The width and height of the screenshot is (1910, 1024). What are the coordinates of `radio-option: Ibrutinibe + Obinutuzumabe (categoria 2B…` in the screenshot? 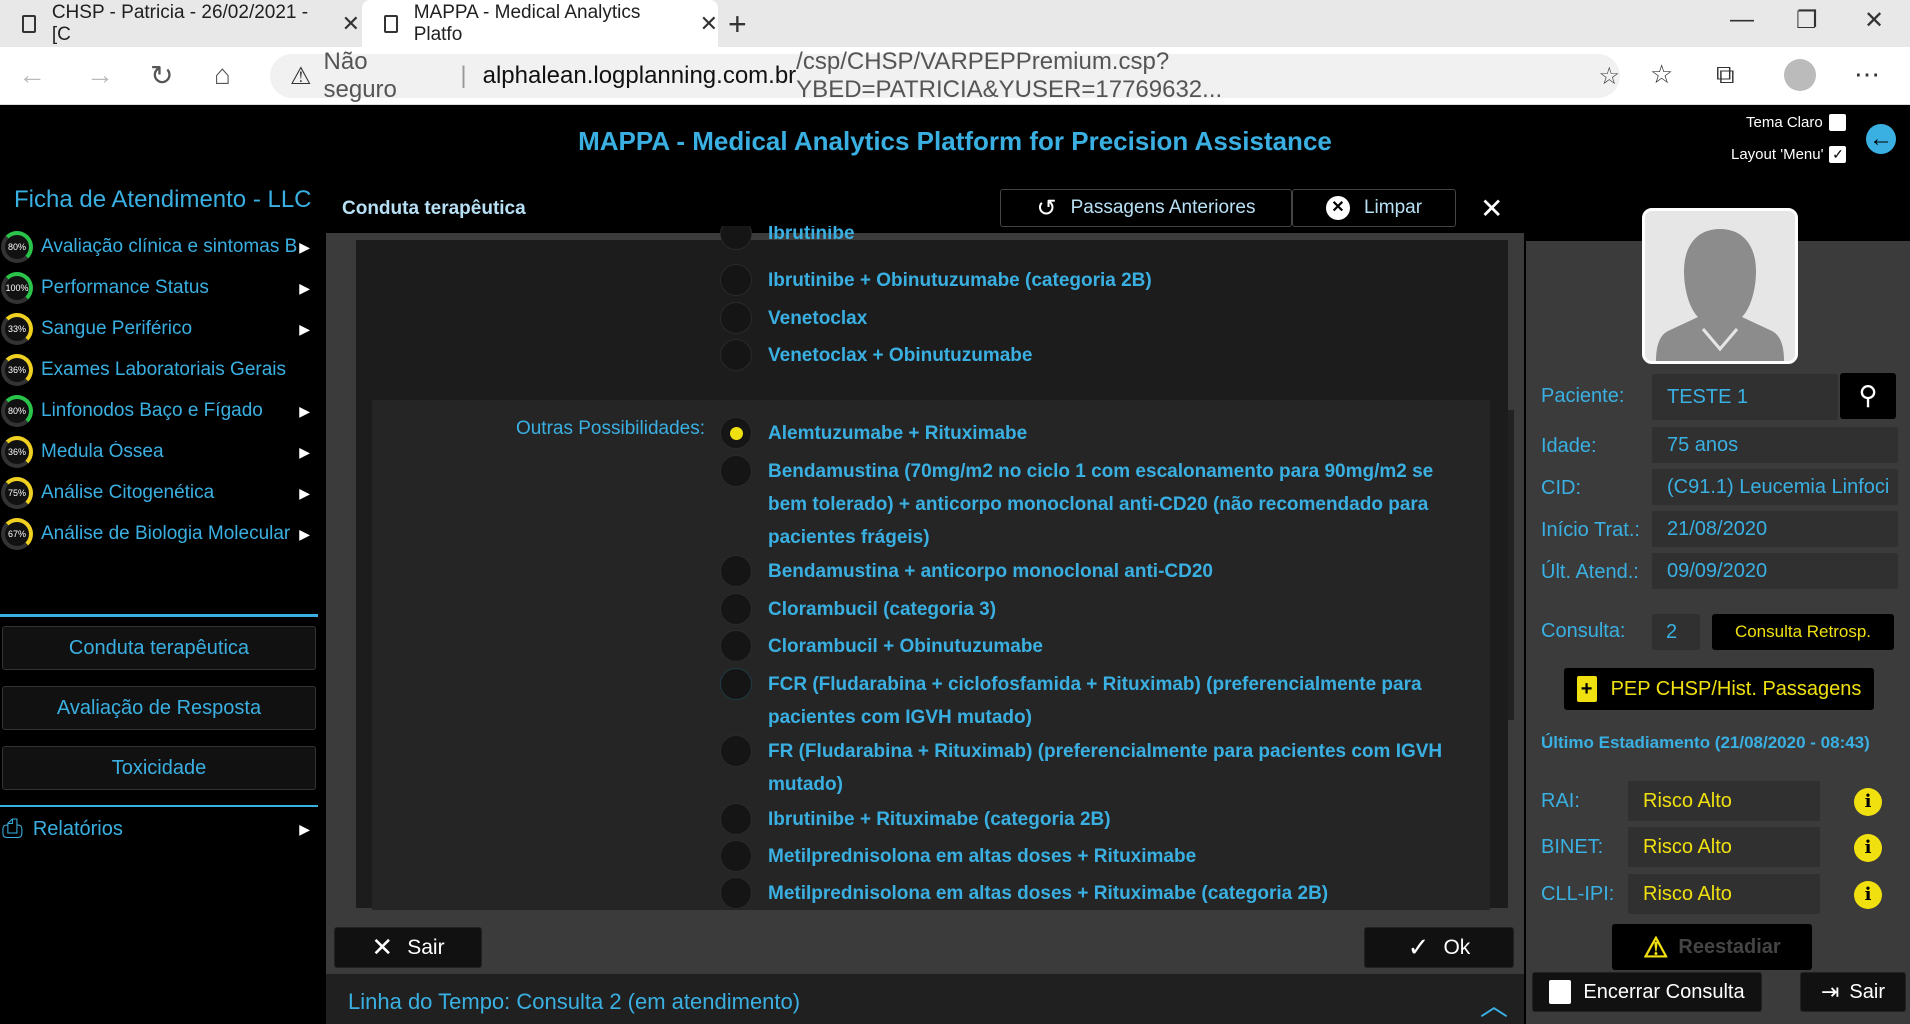 It's located at (1090, 280).